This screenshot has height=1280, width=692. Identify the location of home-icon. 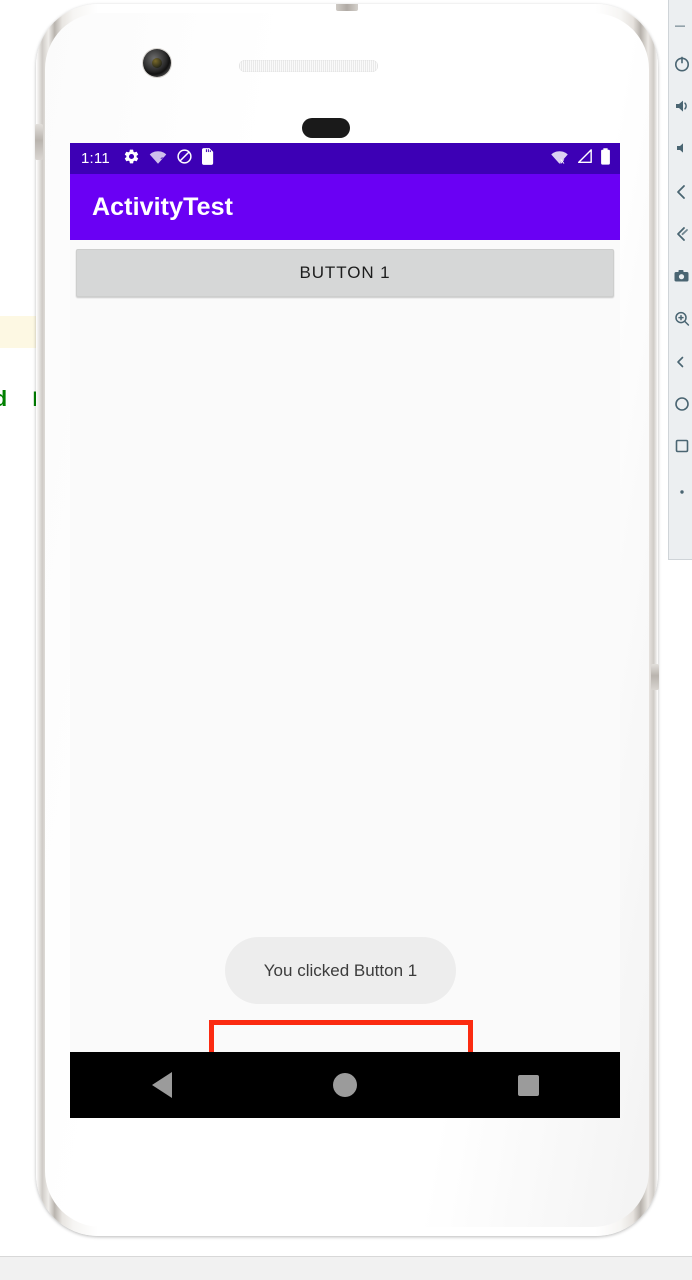
(682, 404).